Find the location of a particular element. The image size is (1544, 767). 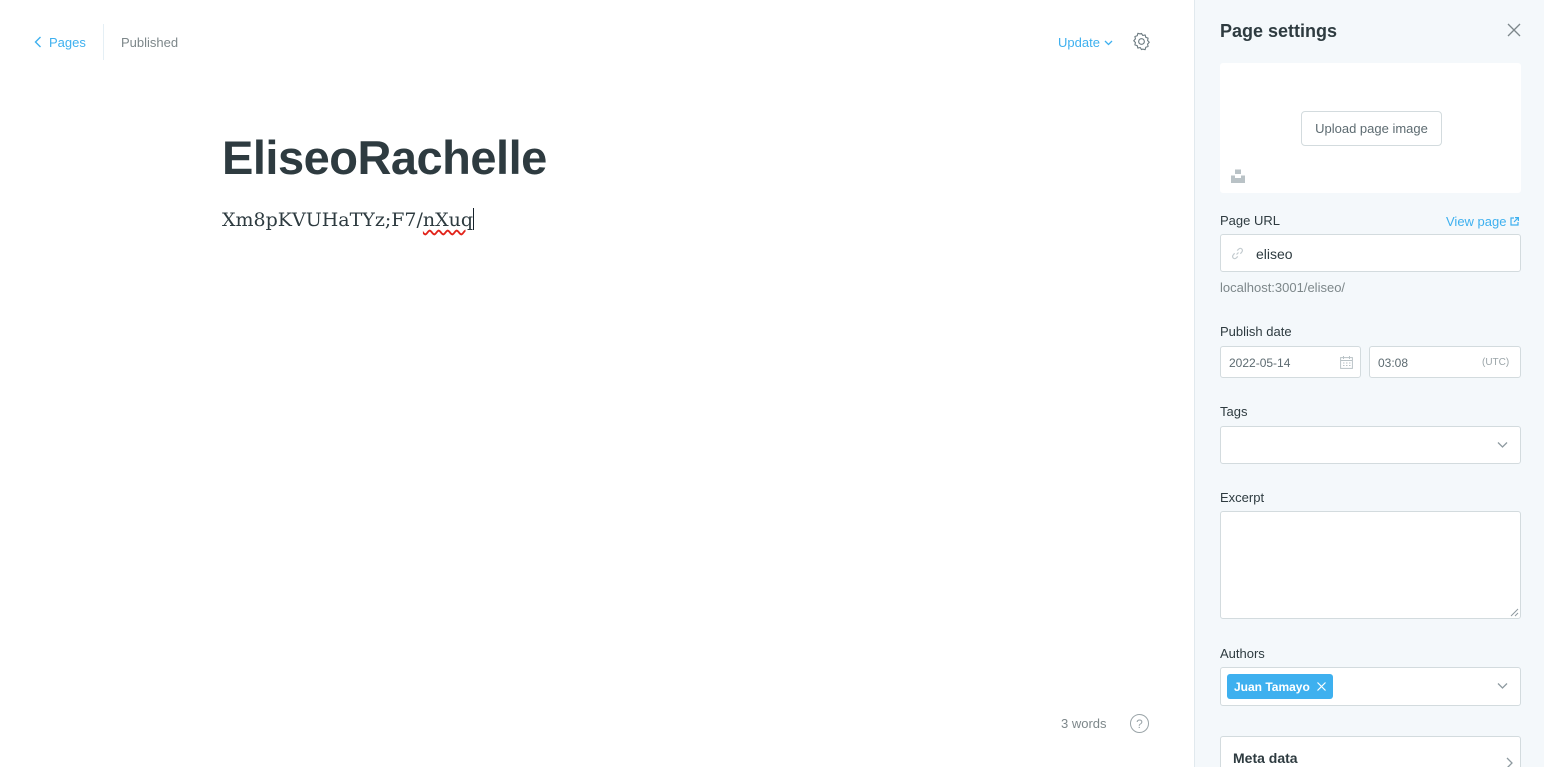

view-page-label: View page is located at coordinates (1476, 221).